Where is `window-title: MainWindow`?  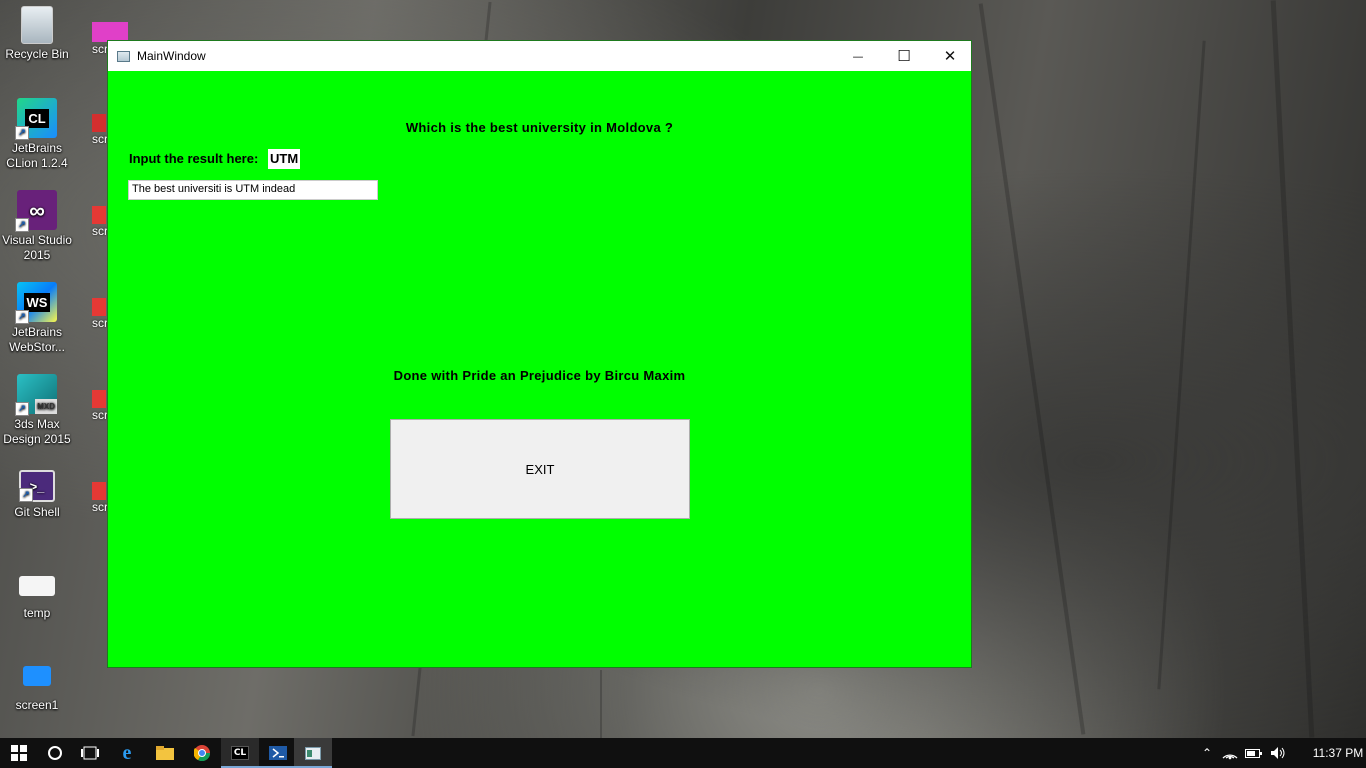
window-title: MainWindow is located at coordinates (171, 56).